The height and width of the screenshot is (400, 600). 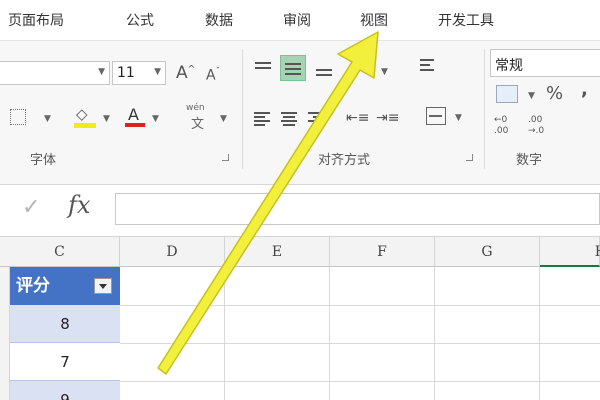 What do you see at coordinates (86, 117) in the screenshot?
I see `fill-color-icon: ◇` at bounding box center [86, 117].